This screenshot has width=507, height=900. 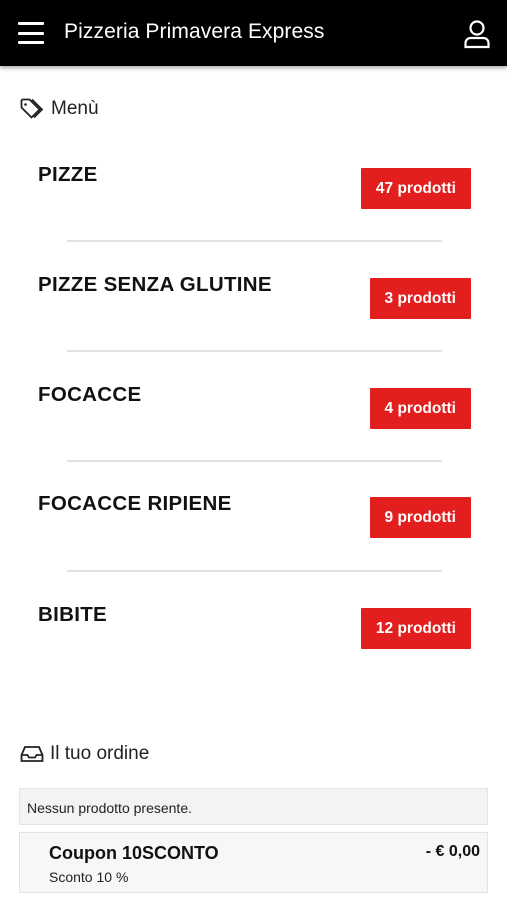 What do you see at coordinates (100, 753) in the screenshot?
I see `order-section-label: Il tuo ordine` at bounding box center [100, 753].